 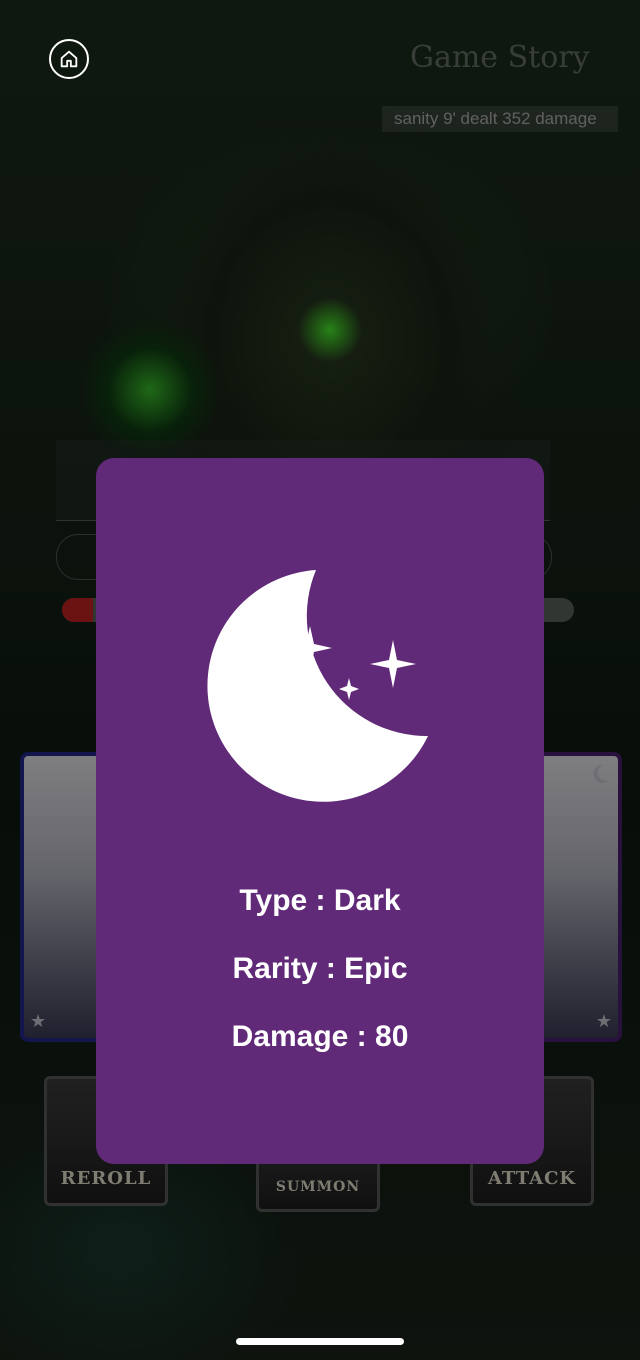 I want to click on home-icon, so click(x=69, y=59).